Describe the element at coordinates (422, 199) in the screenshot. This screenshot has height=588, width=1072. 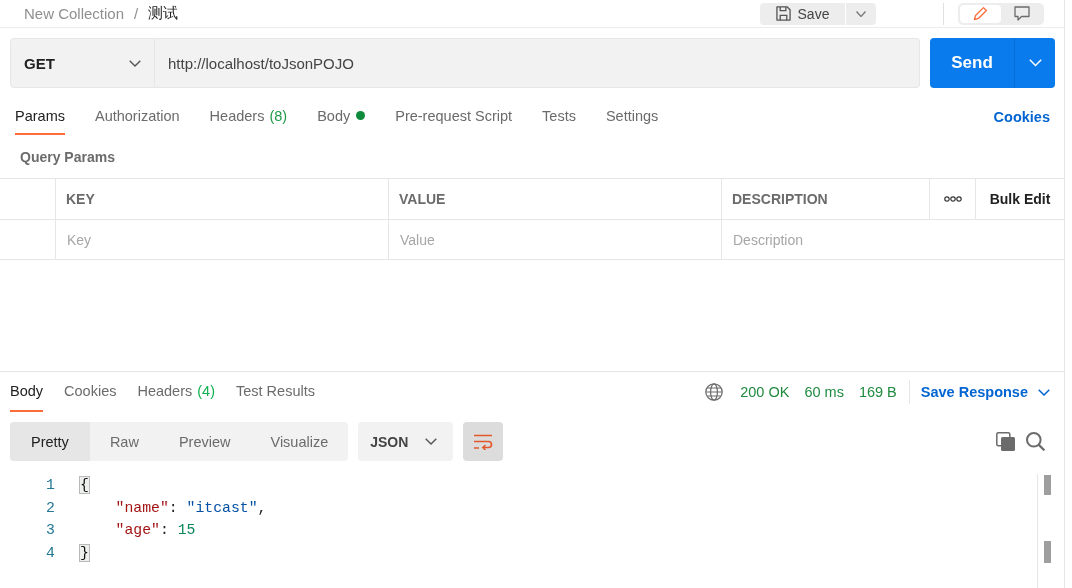
I see `value-column-header: VALUE` at that location.